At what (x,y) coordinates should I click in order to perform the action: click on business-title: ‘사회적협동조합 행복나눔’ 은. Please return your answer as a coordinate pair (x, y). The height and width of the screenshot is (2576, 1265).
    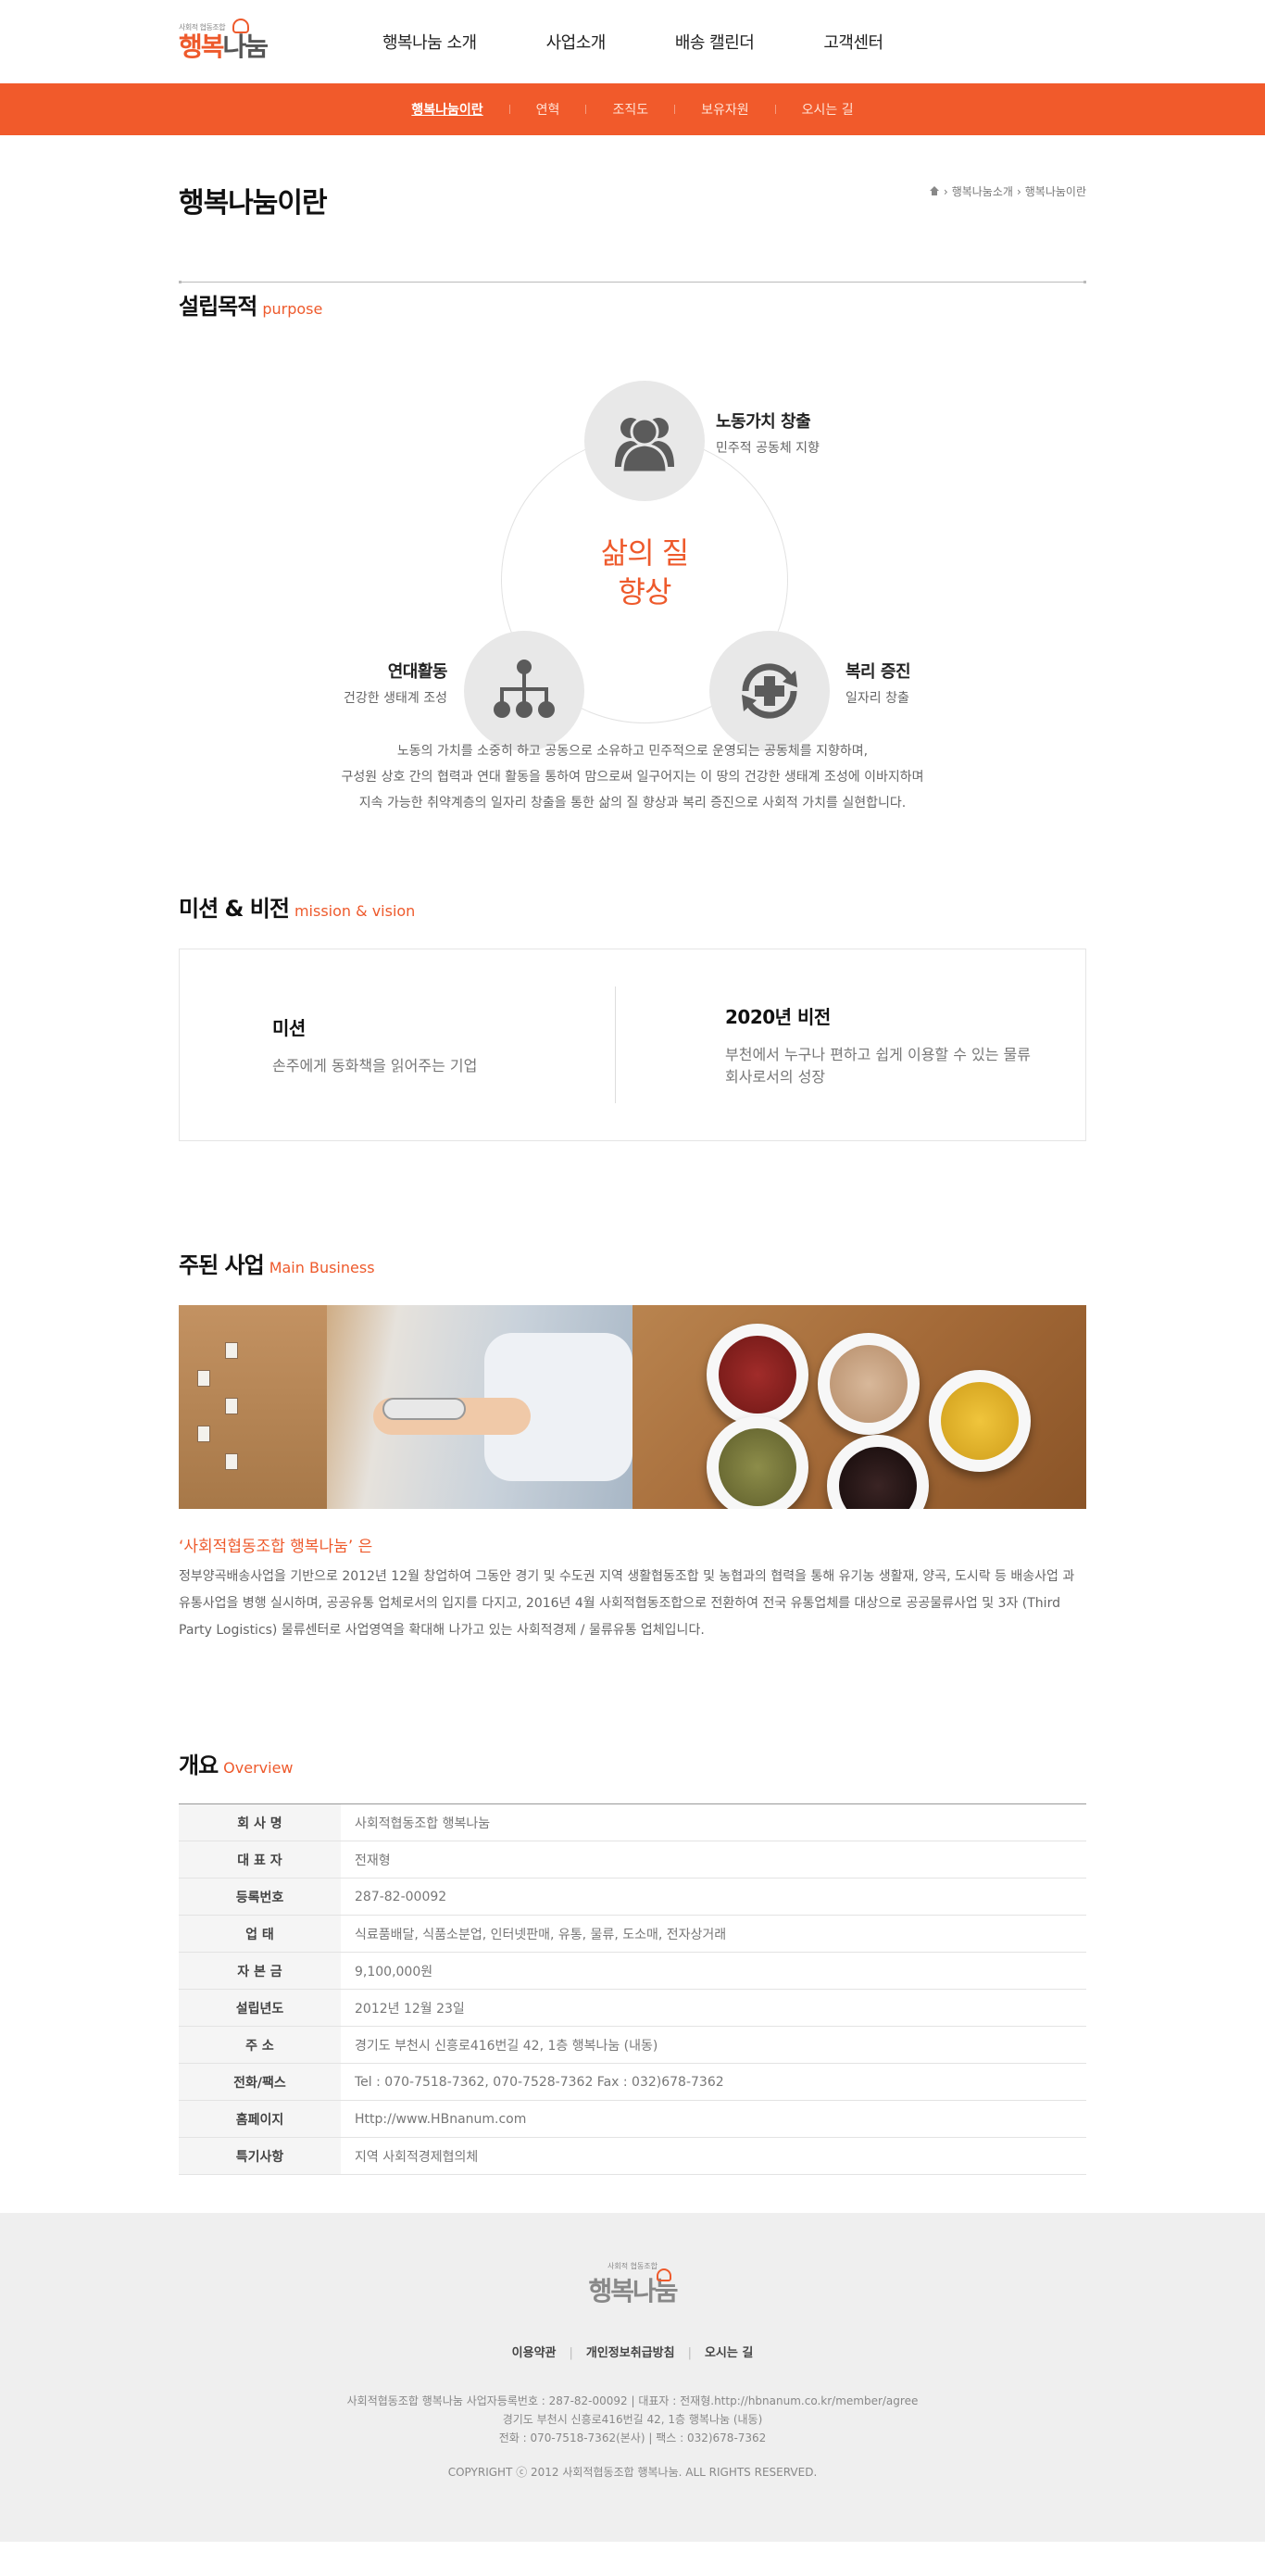
    Looking at the image, I should click on (276, 1547).